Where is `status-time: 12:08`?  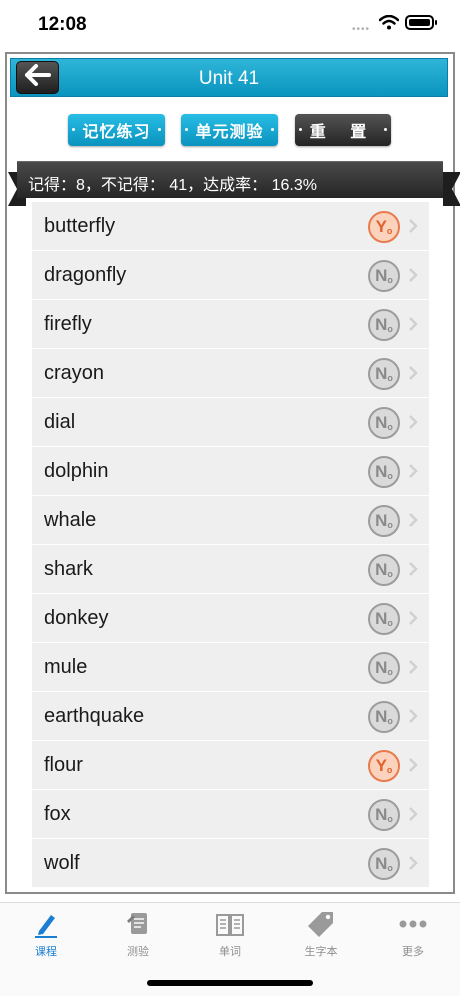
status-time: 12:08 is located at coordinates (62, 24).